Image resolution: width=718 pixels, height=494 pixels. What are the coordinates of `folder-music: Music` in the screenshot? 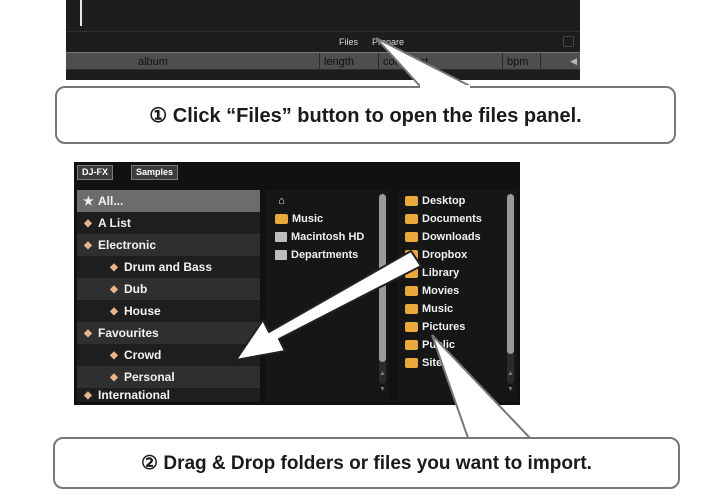 It's located at (429, 308).